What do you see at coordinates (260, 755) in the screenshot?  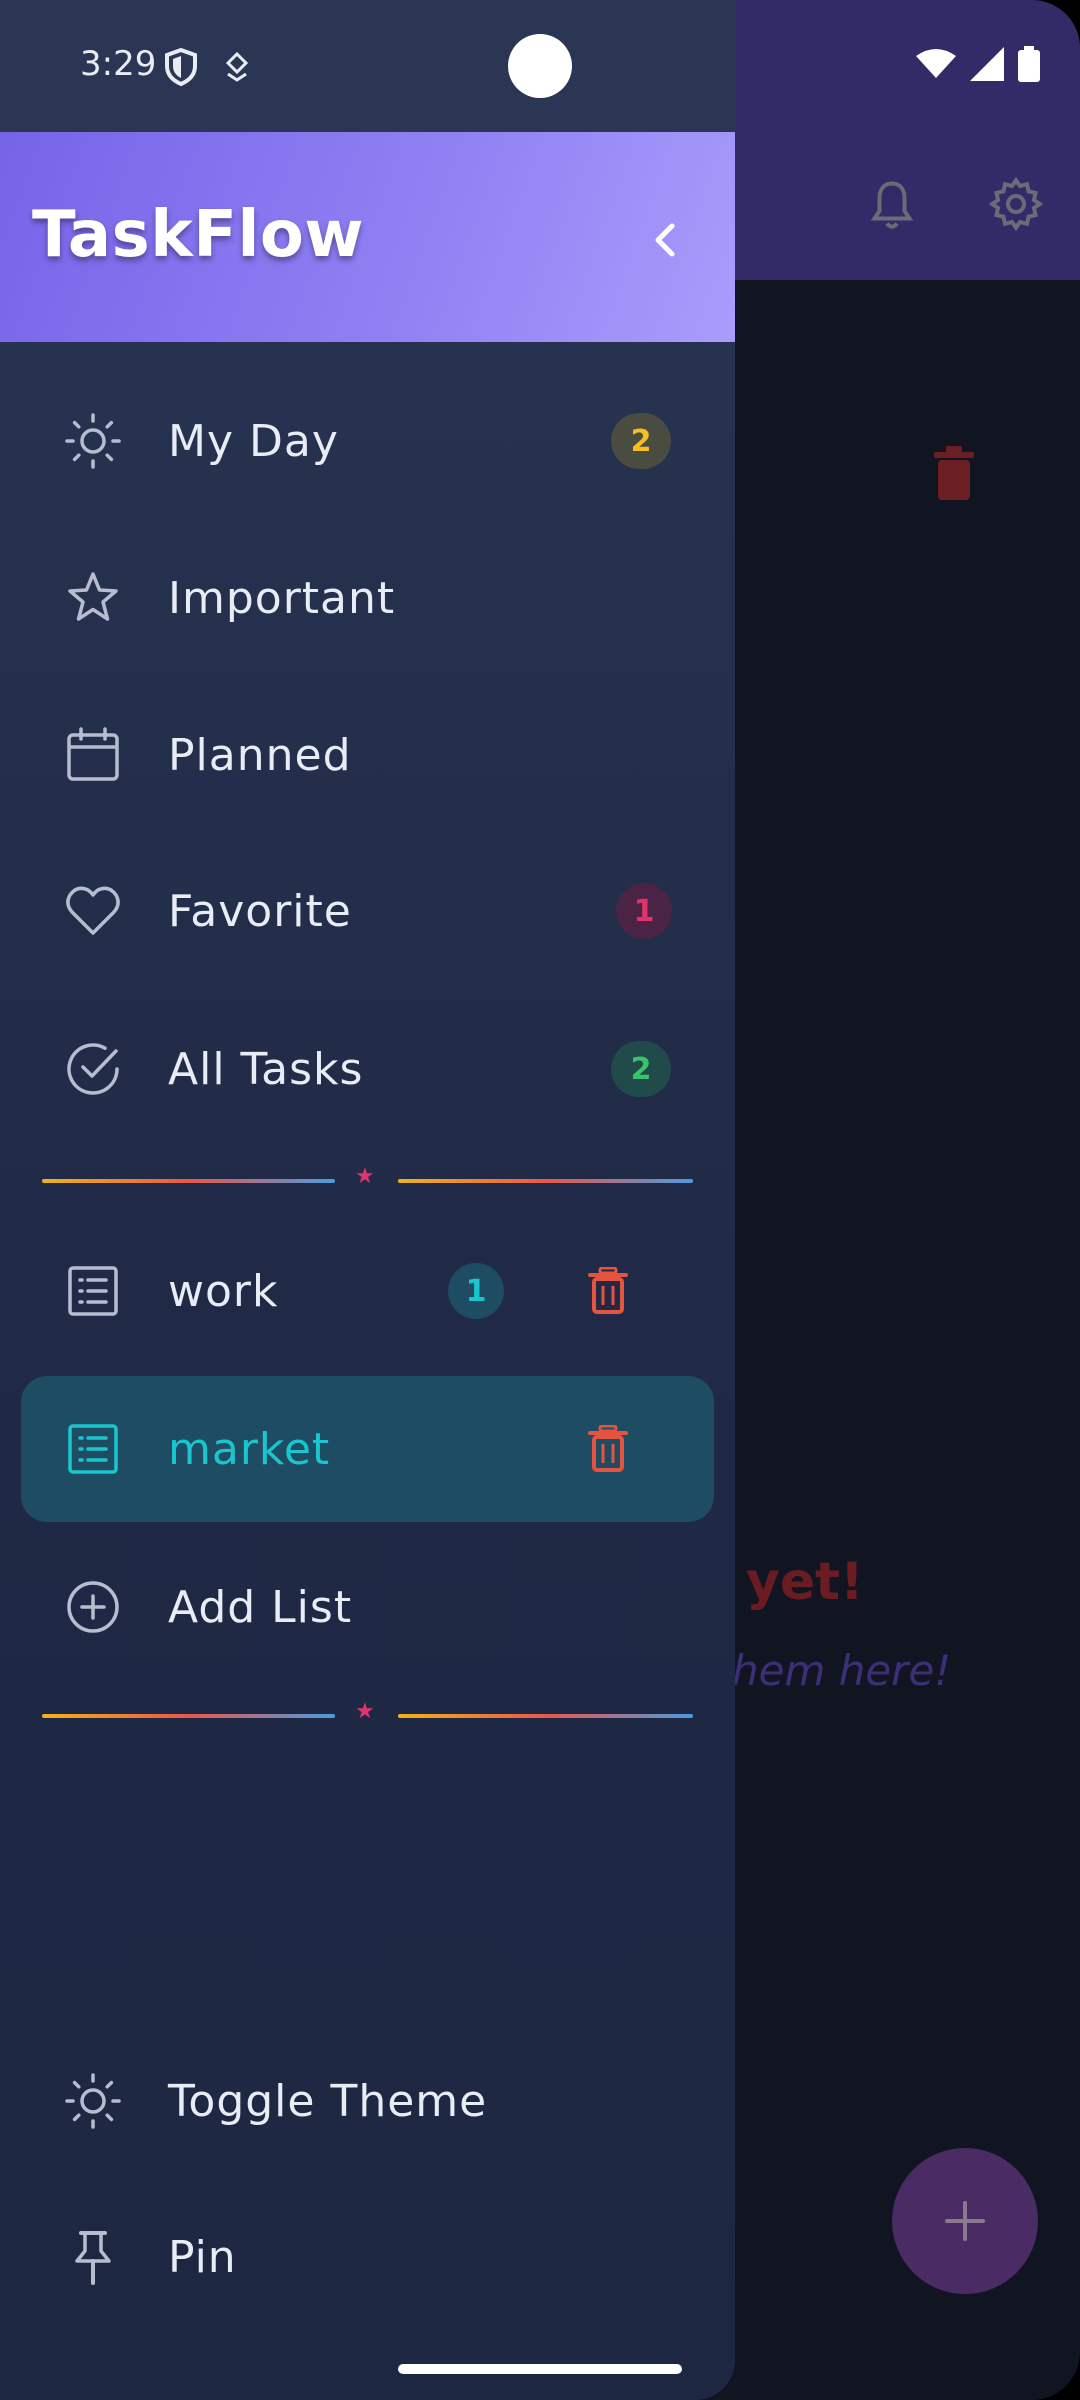 I see `nav-label-planned: Planned` at bounding box center [260, 755].